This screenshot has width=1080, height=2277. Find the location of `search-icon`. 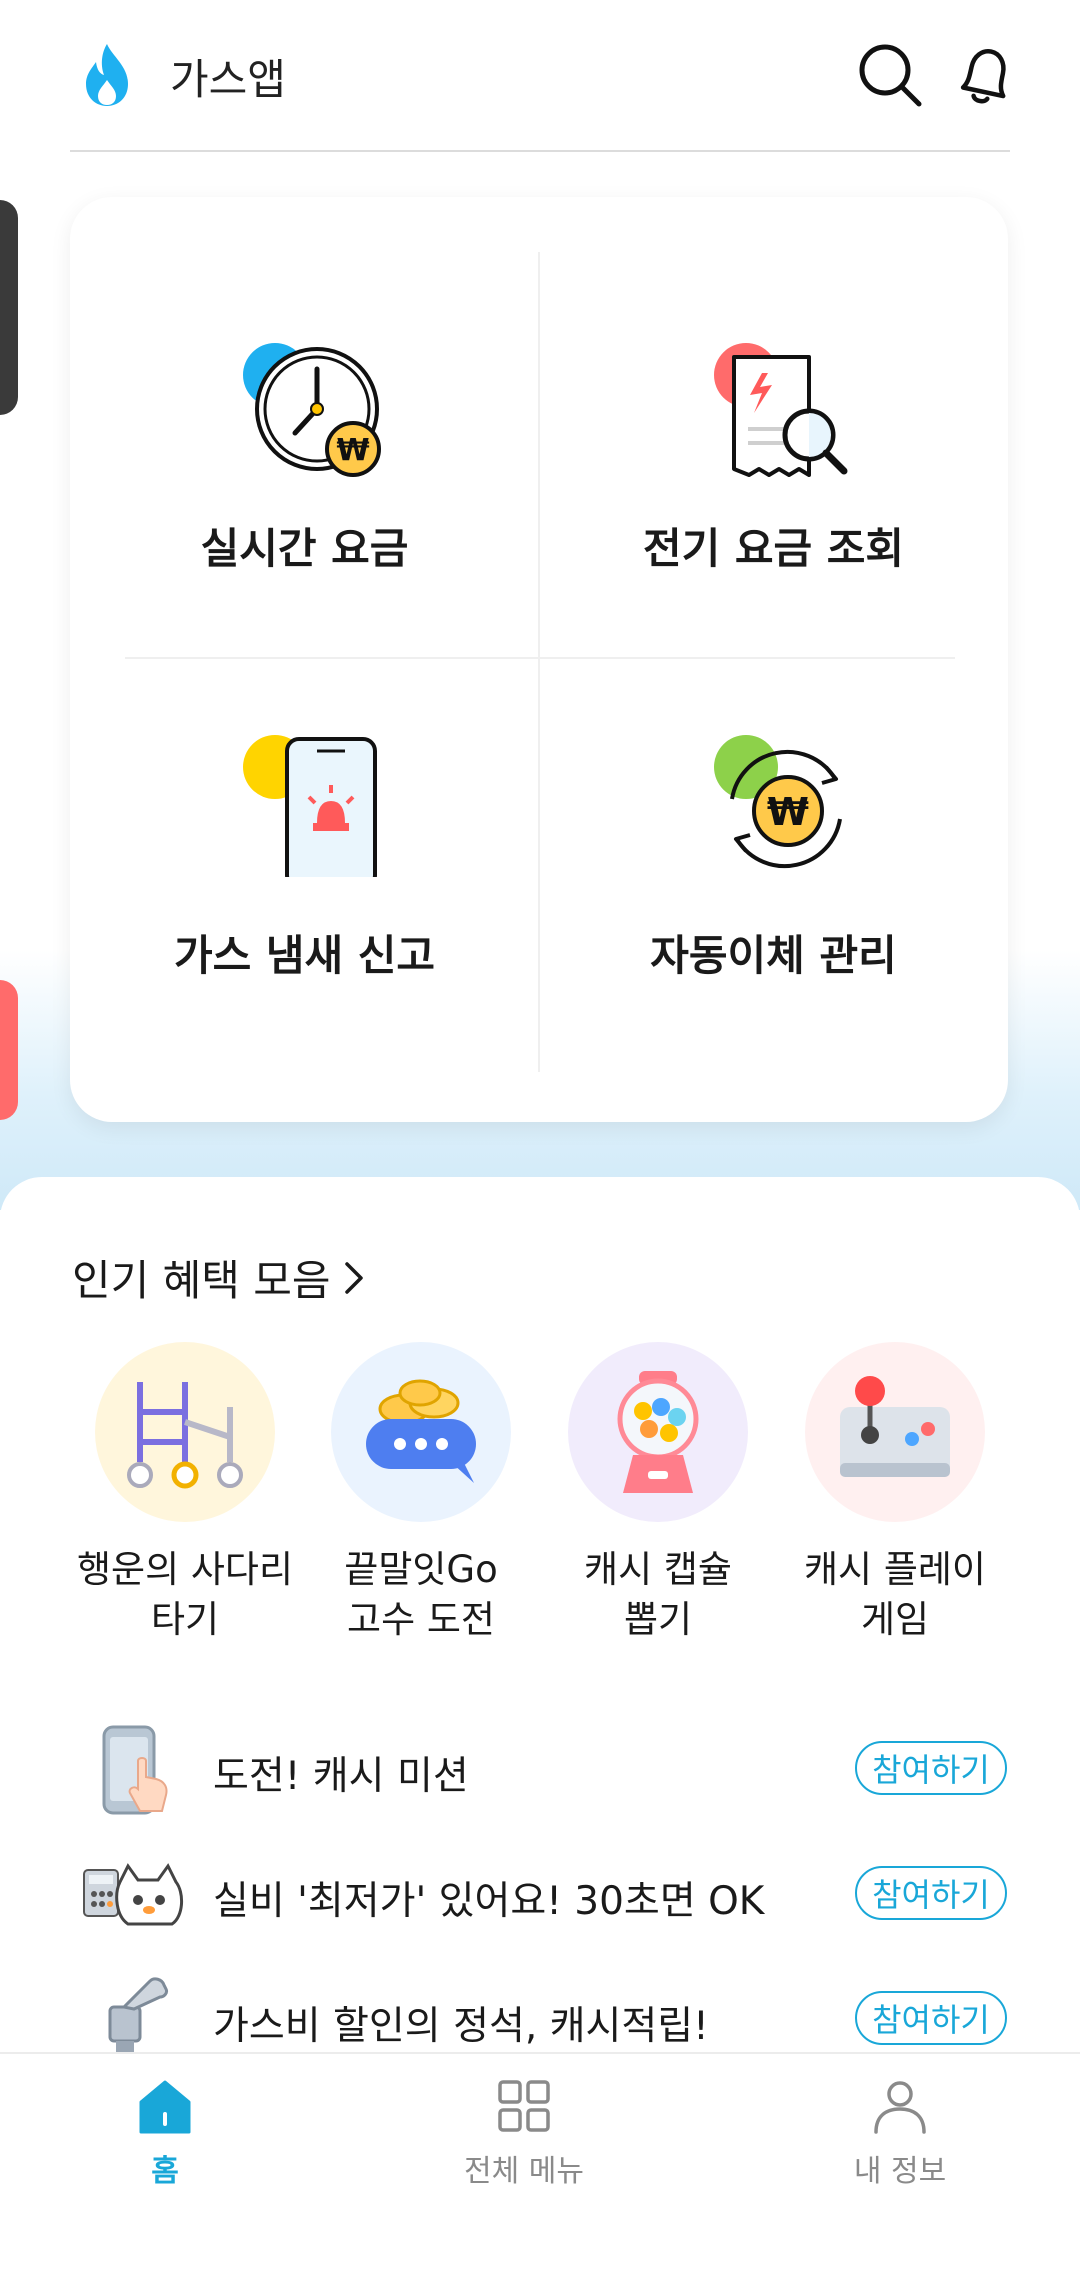

search-icon is located at coordinates (890, 75).